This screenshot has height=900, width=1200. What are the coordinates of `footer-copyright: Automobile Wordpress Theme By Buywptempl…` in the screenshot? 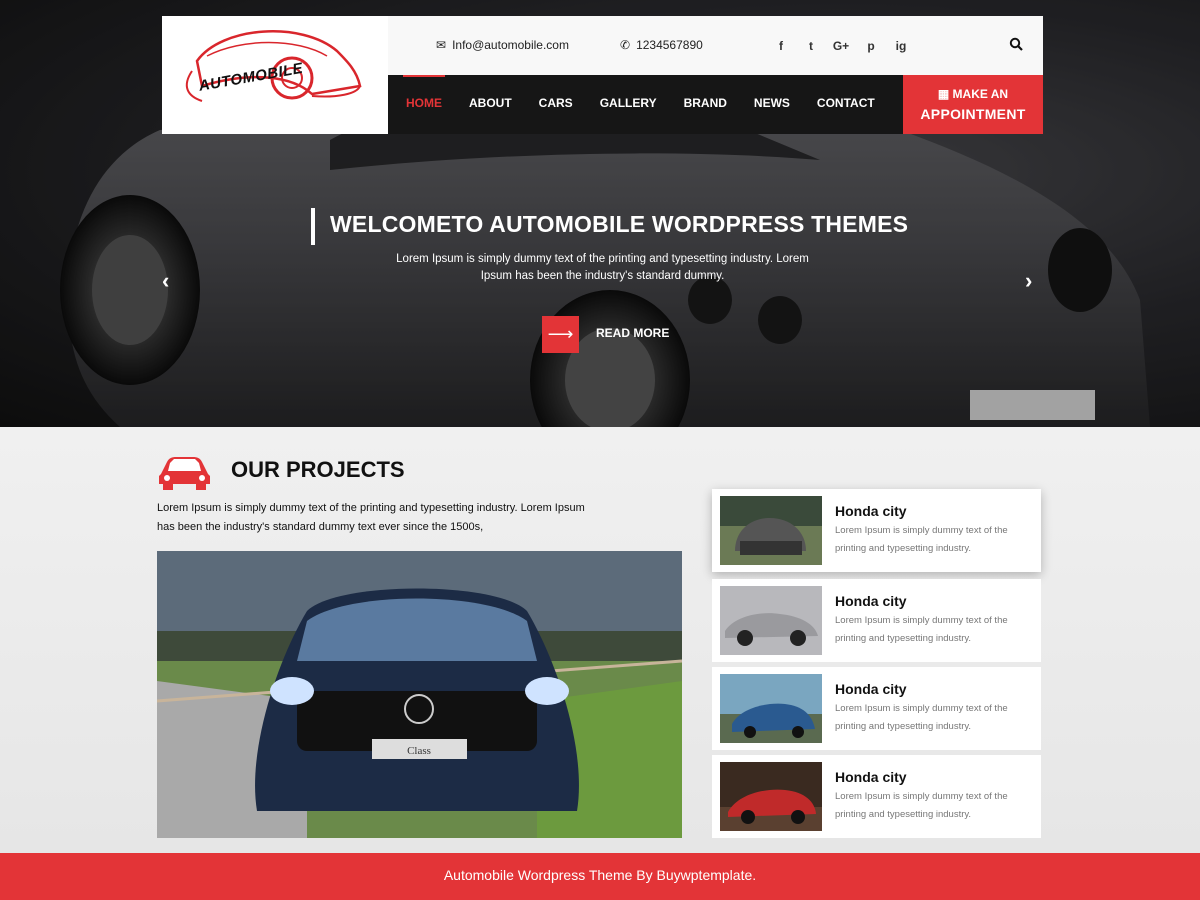 It's located at (600, 876).